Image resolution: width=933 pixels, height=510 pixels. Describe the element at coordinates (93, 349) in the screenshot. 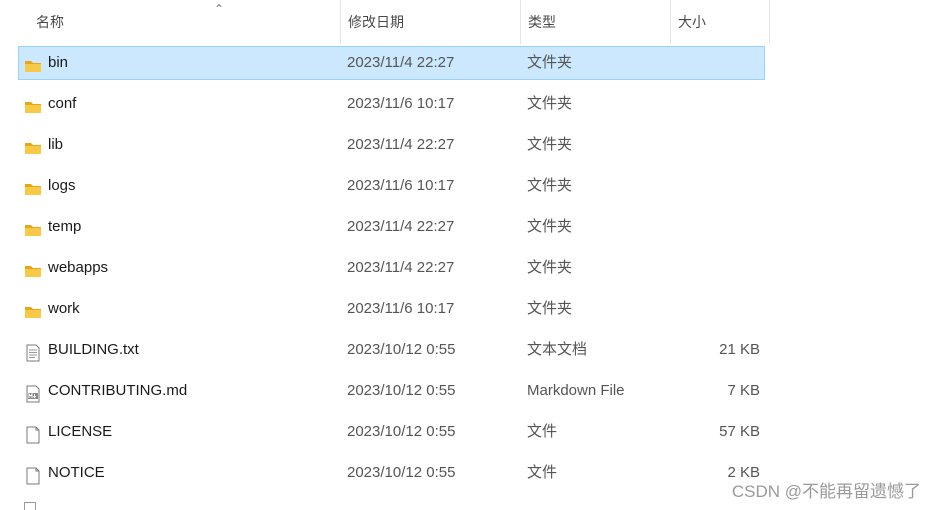

I see `file-name: BUILDING.txt` at that location.